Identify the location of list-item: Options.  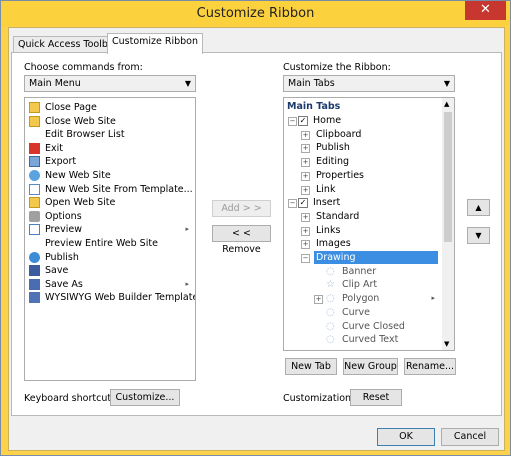
(110, 216).